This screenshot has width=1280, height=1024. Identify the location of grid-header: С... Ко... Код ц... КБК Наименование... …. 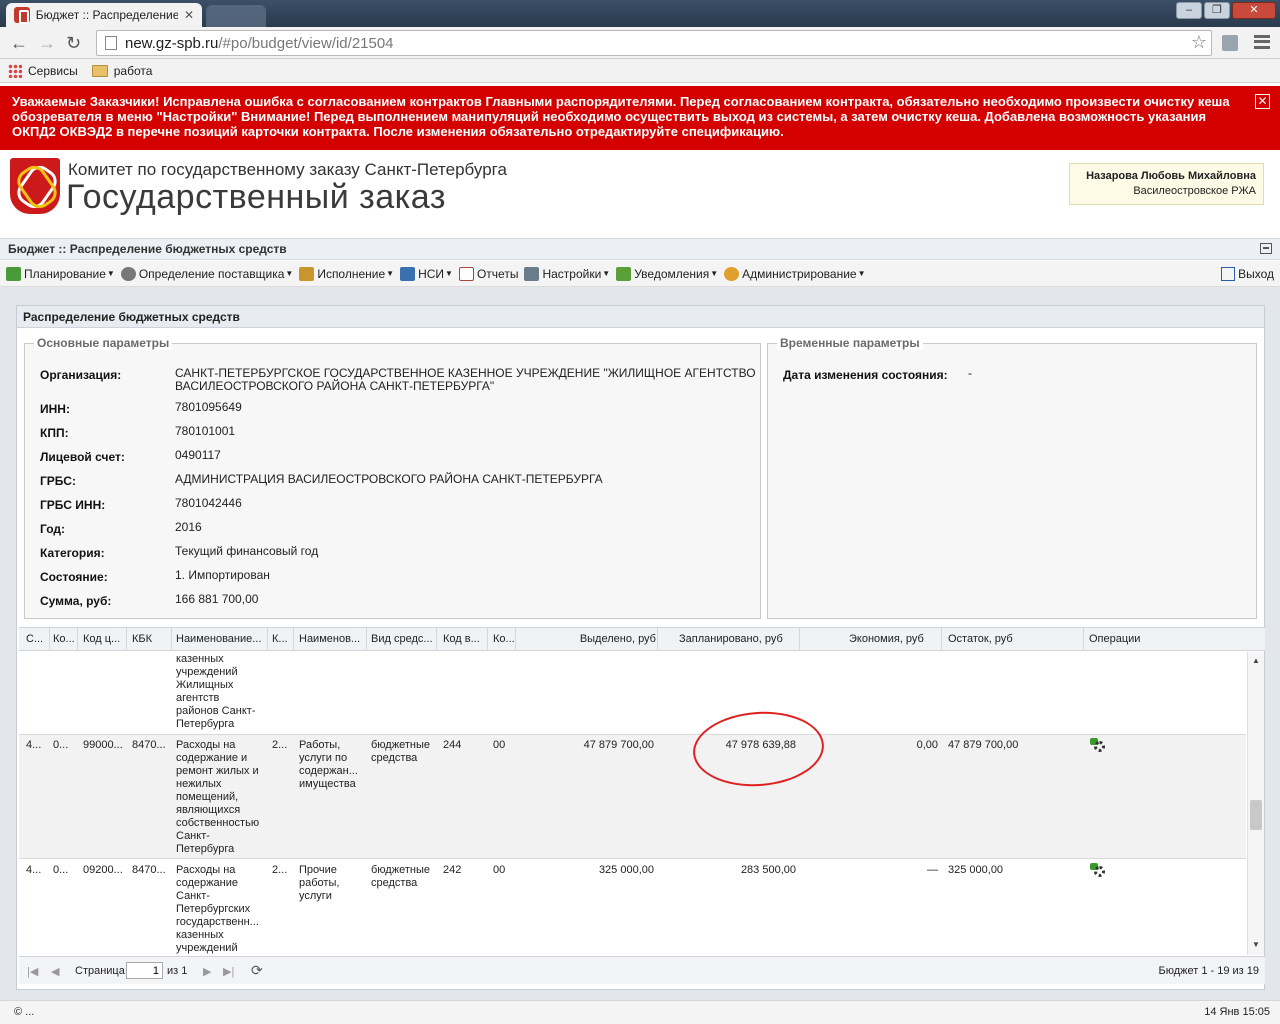
(642, 639).